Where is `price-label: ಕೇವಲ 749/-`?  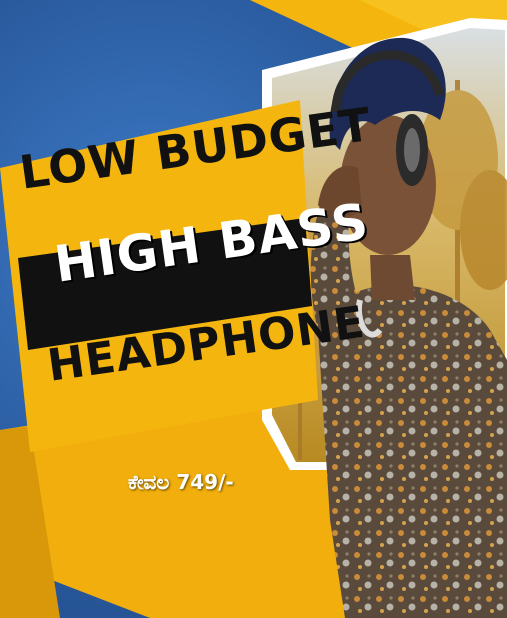
price-label: ಕೇವಲ 749/- is located at coordinates (181, 482).